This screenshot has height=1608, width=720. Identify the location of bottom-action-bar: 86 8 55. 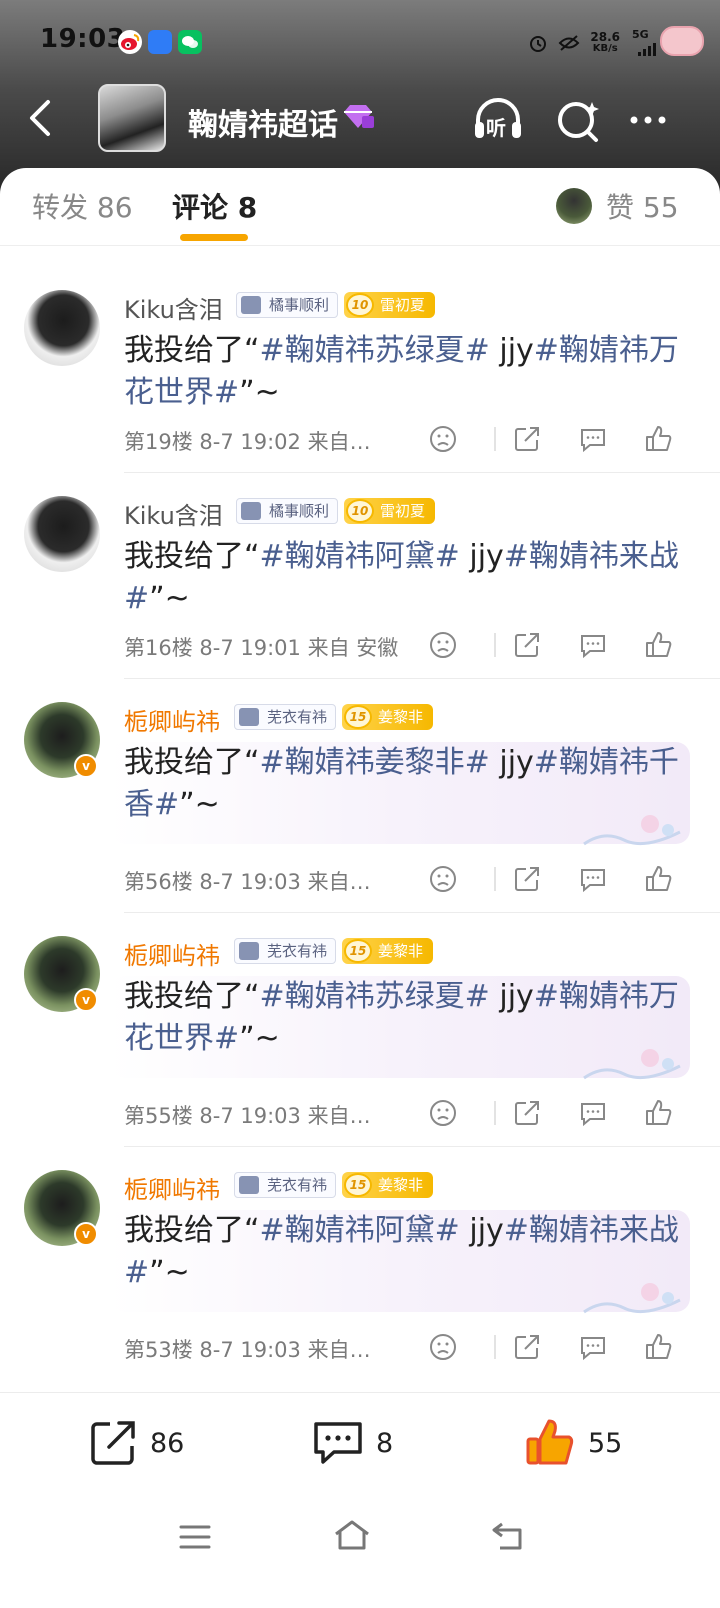
(360, 1442).